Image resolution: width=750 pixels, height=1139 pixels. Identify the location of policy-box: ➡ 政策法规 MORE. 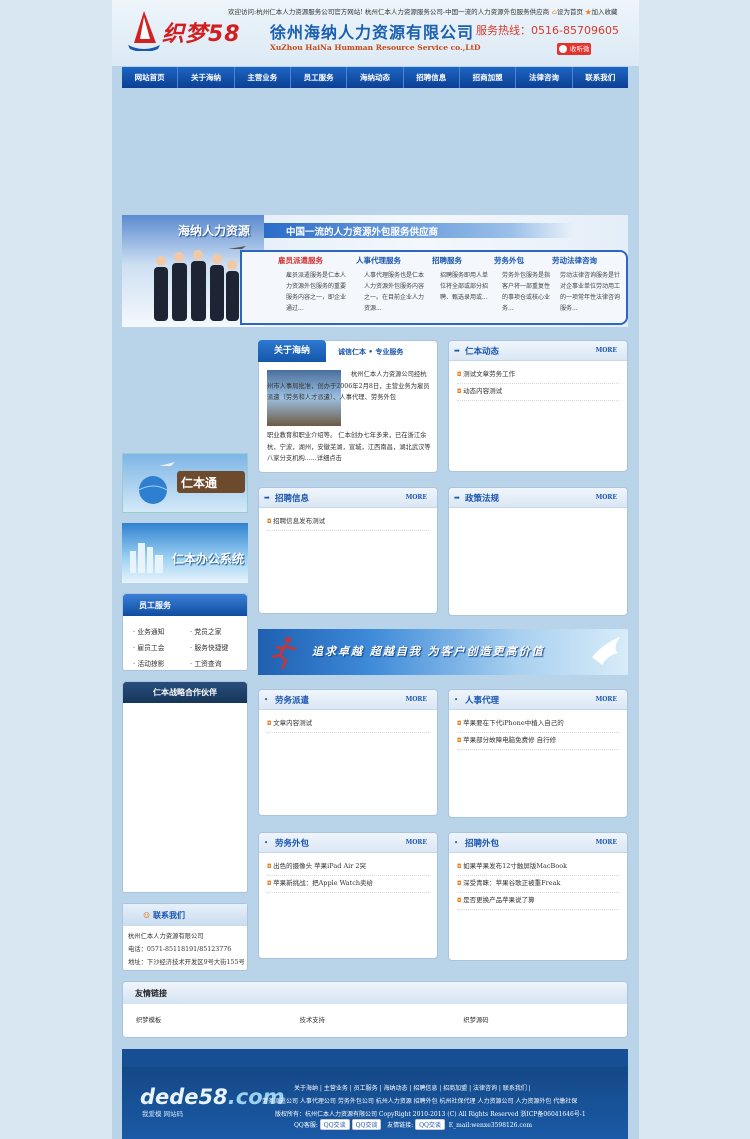
(538, 551).